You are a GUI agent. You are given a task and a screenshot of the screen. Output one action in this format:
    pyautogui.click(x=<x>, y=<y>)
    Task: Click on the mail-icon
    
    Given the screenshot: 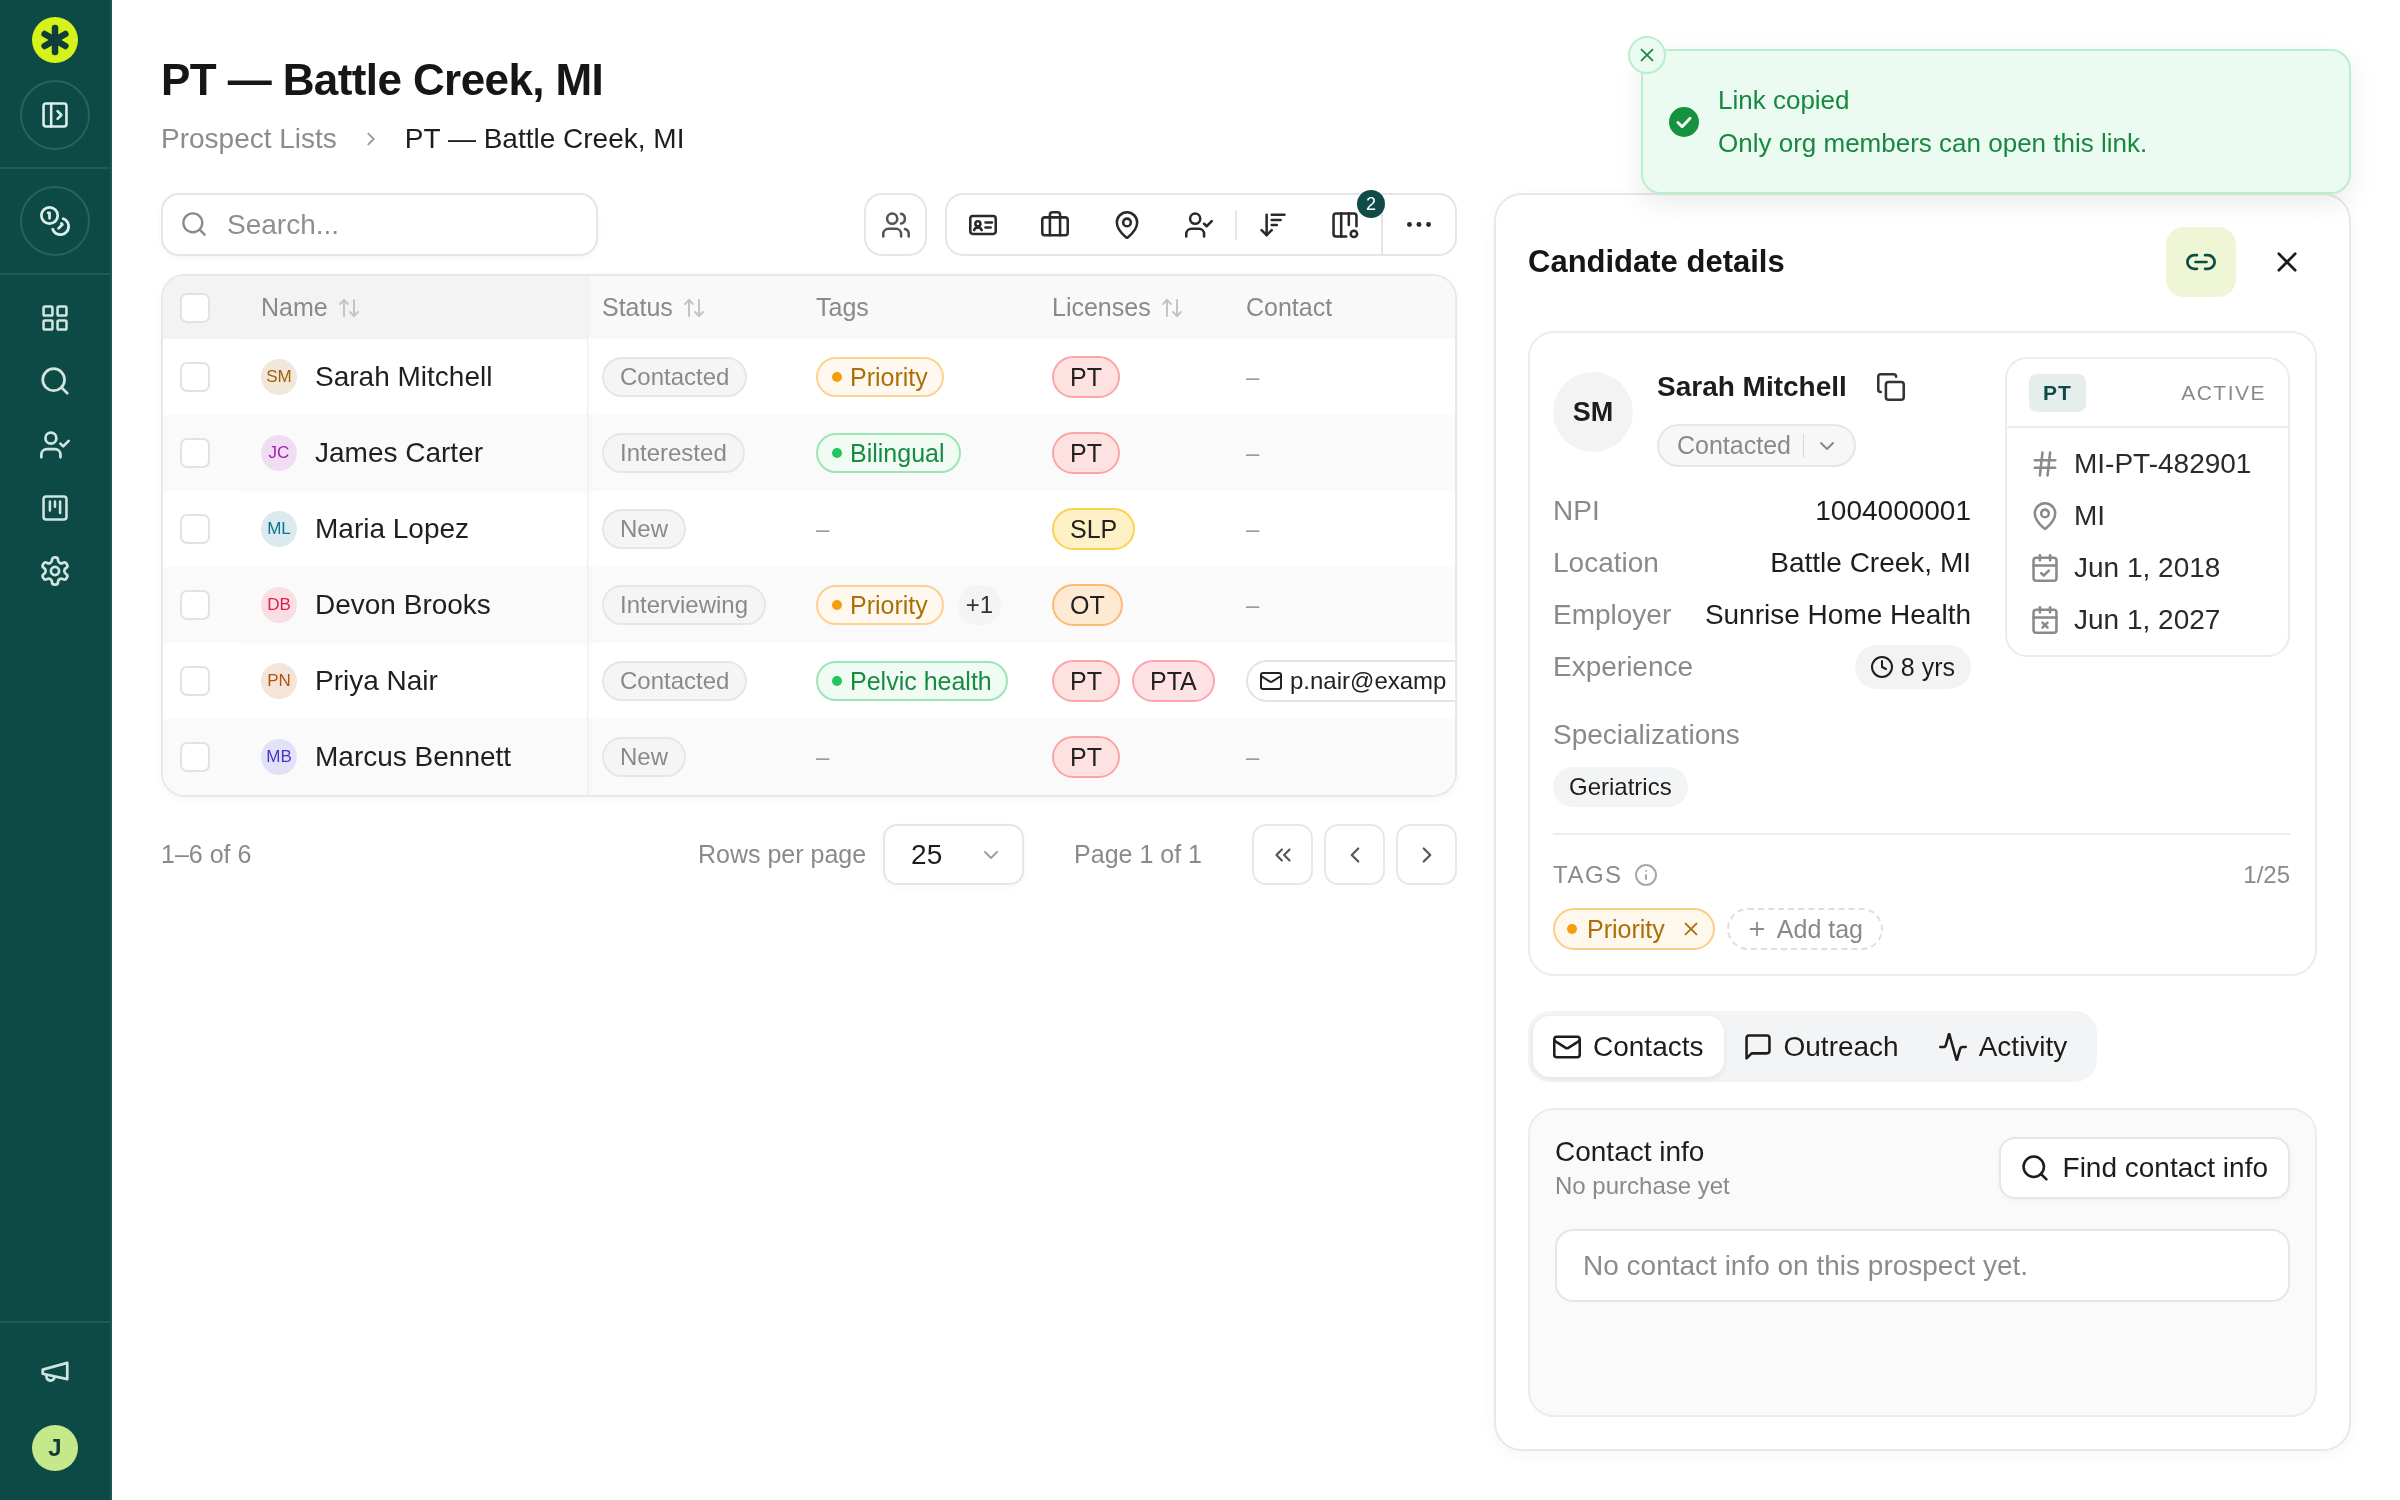 What is the action you would take?
    pyautogui.click(x=1271, y=681)
    